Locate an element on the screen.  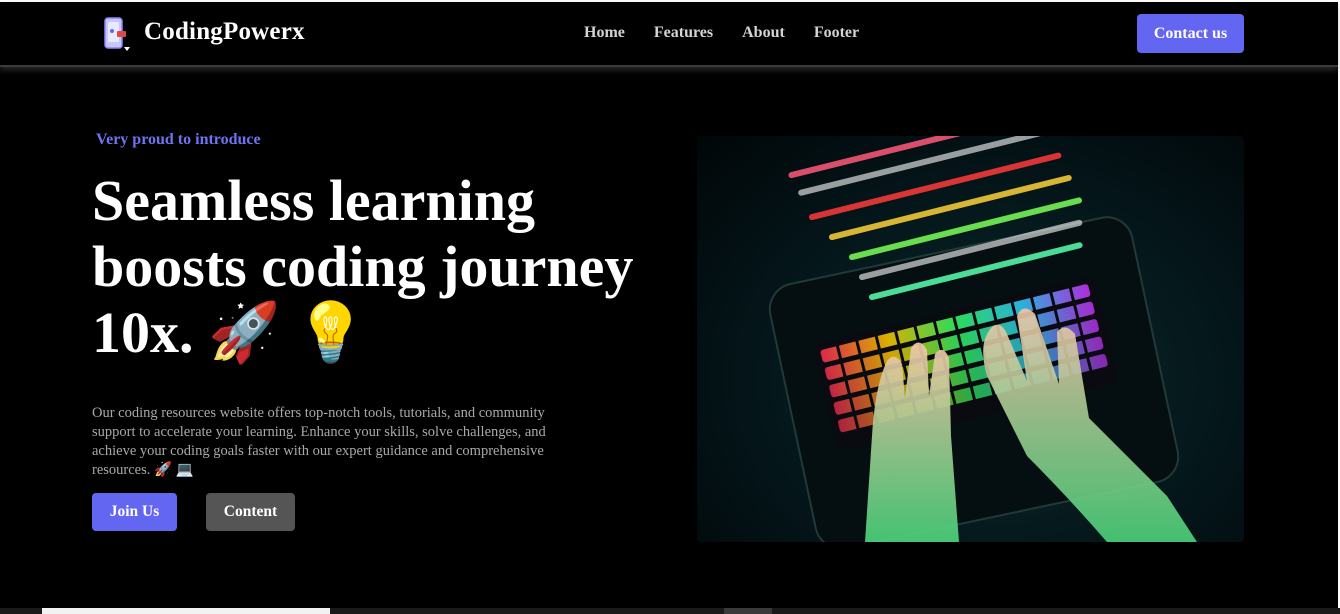
headline-line-2: boosts coding journey is located at coordinates (363, 266).